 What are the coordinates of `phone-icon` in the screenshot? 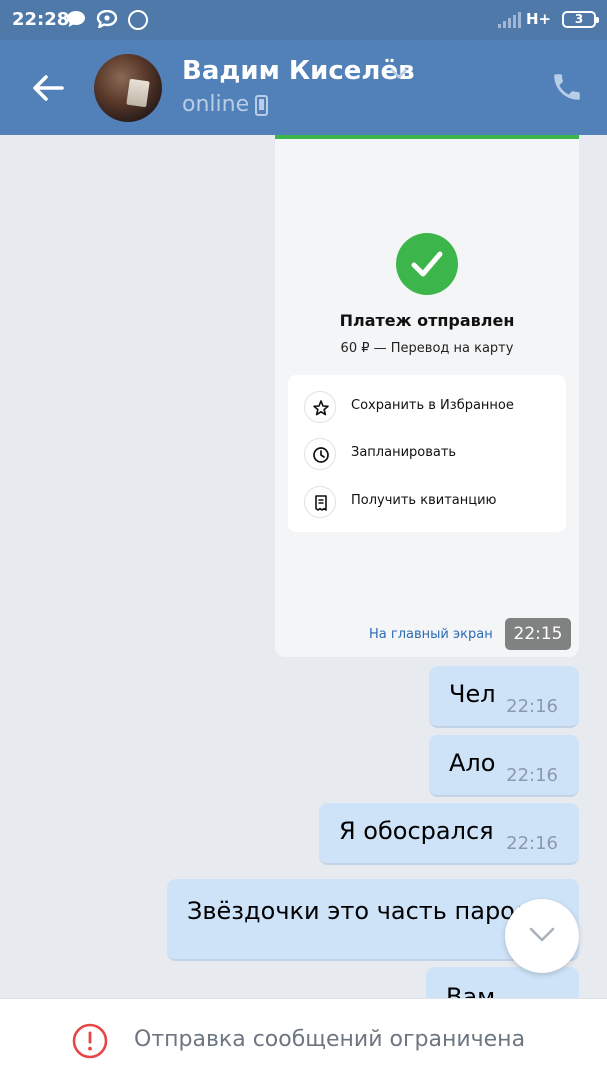 It's located at (567, 87).